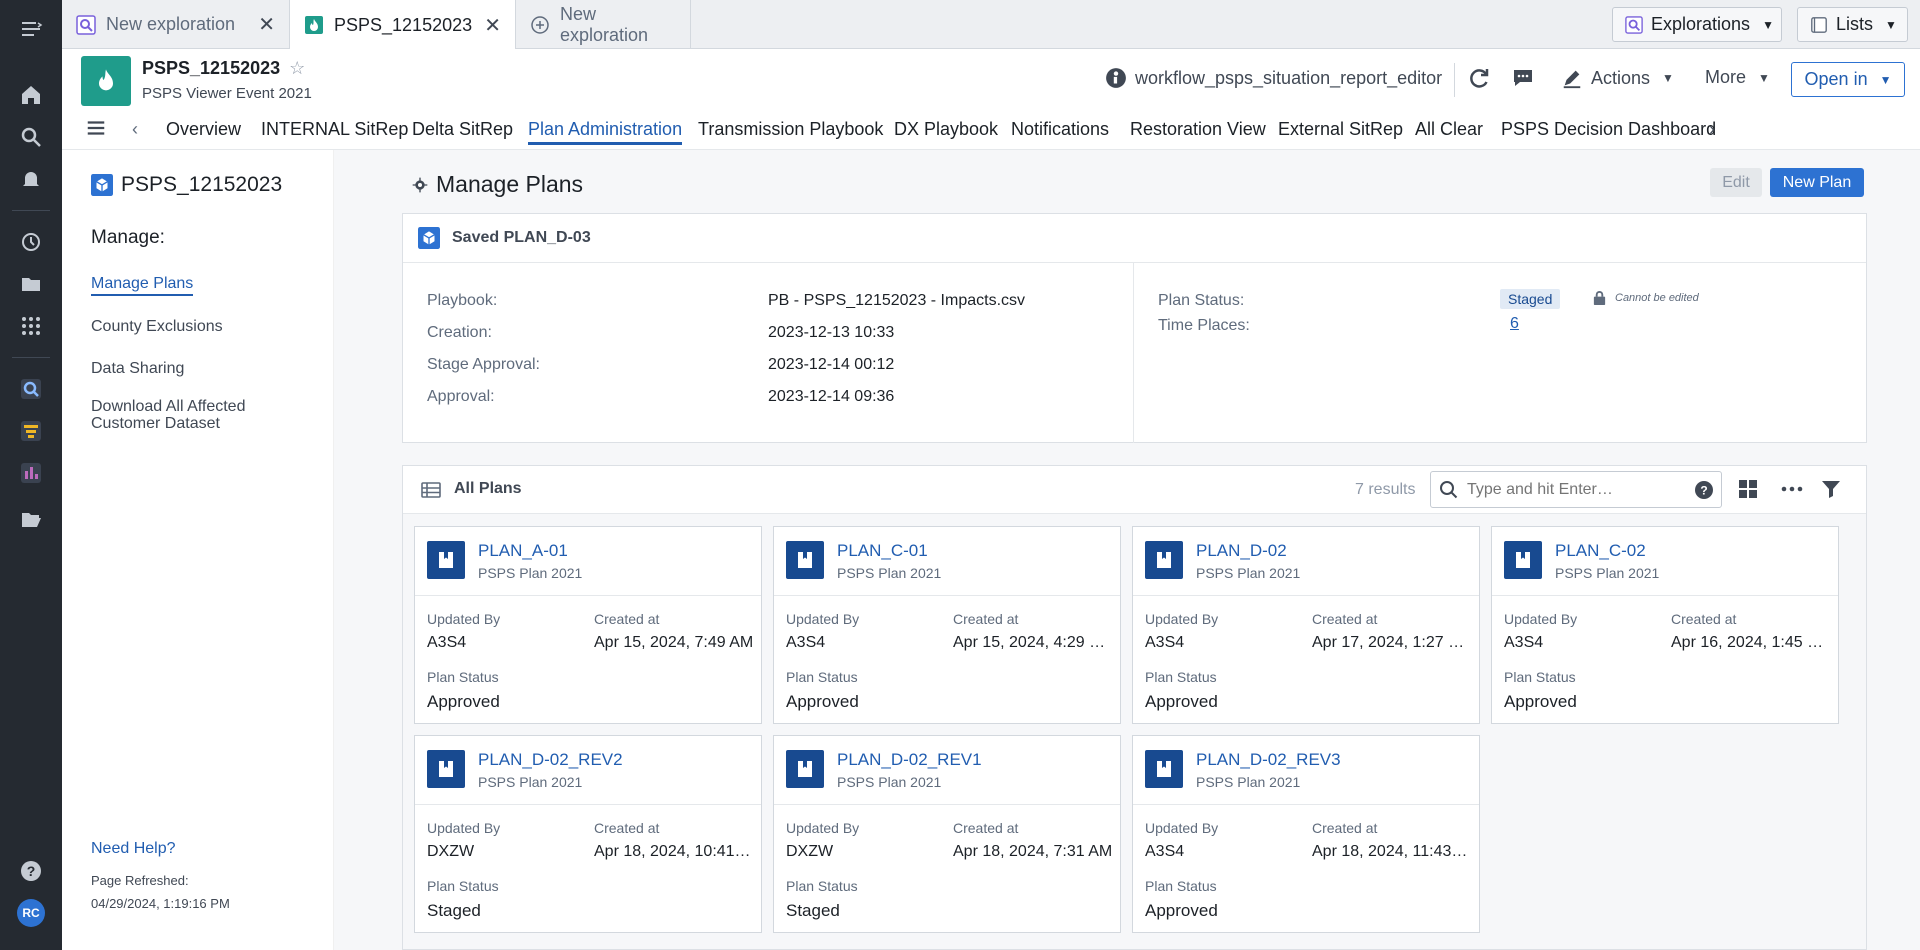 Image resolution: width=1920 pixels, height=950 pixels. What do you see at coordinates (1273, 78) in the screenshot?
I see `workflow-info: workflow_psps_situation_report_editor` at bounding box center [1273, 78].